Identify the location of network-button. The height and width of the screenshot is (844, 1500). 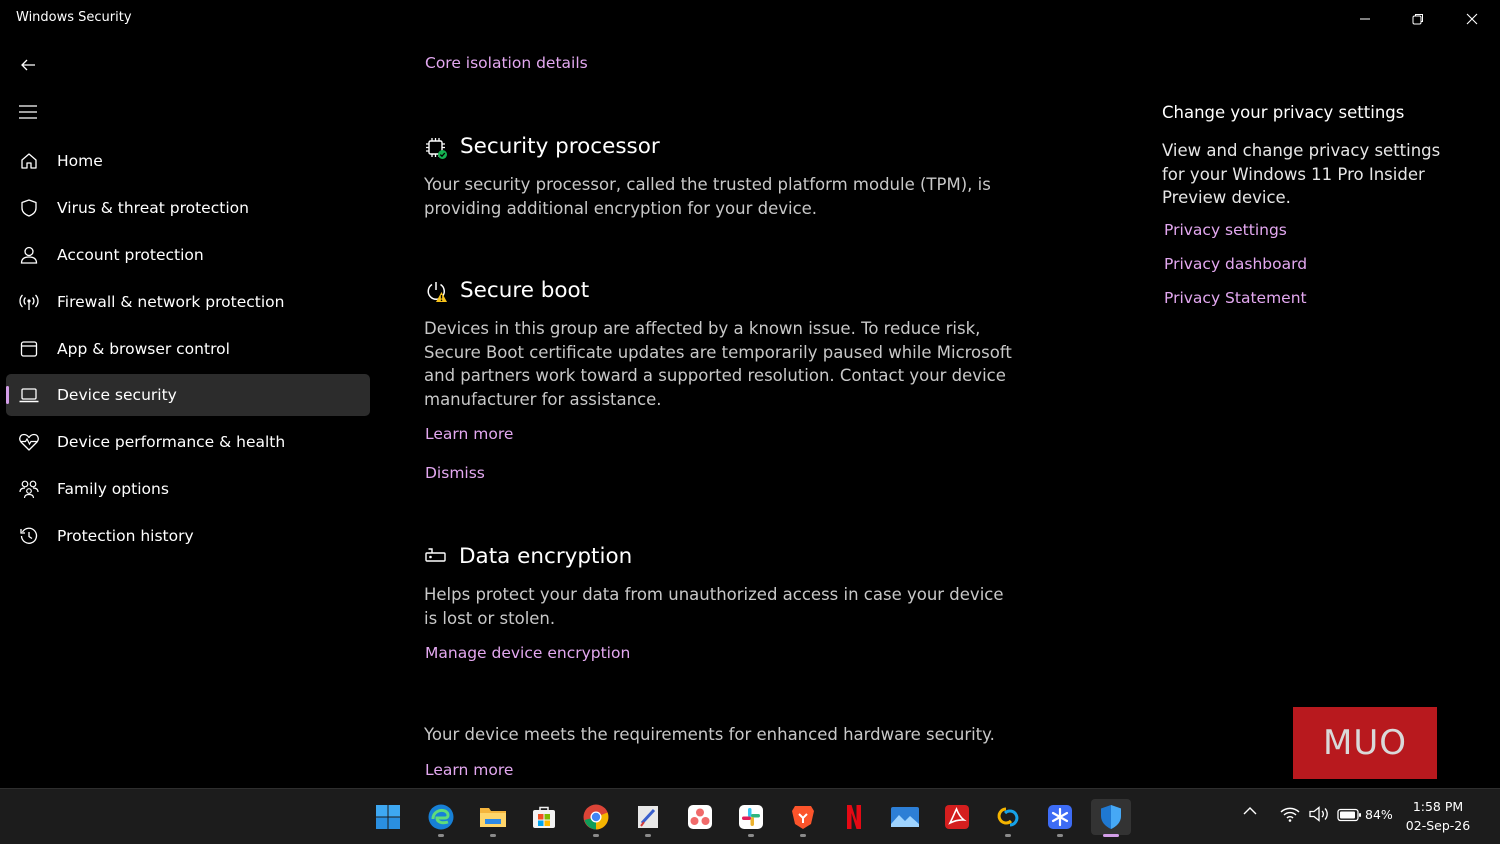
(1290, 814).